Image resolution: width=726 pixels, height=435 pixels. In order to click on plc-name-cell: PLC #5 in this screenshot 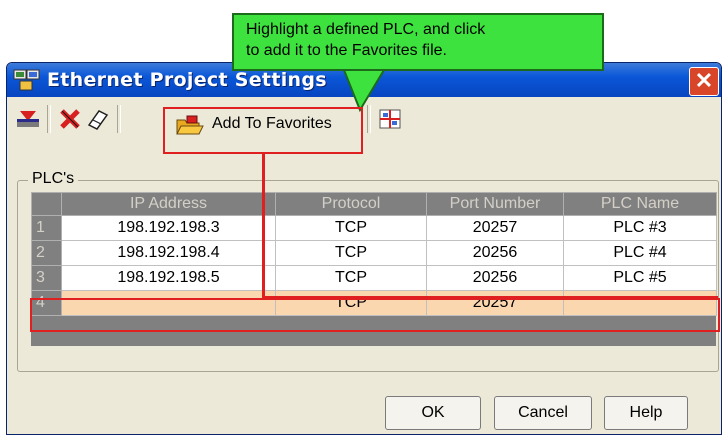, I will do `click(640, 278)`.